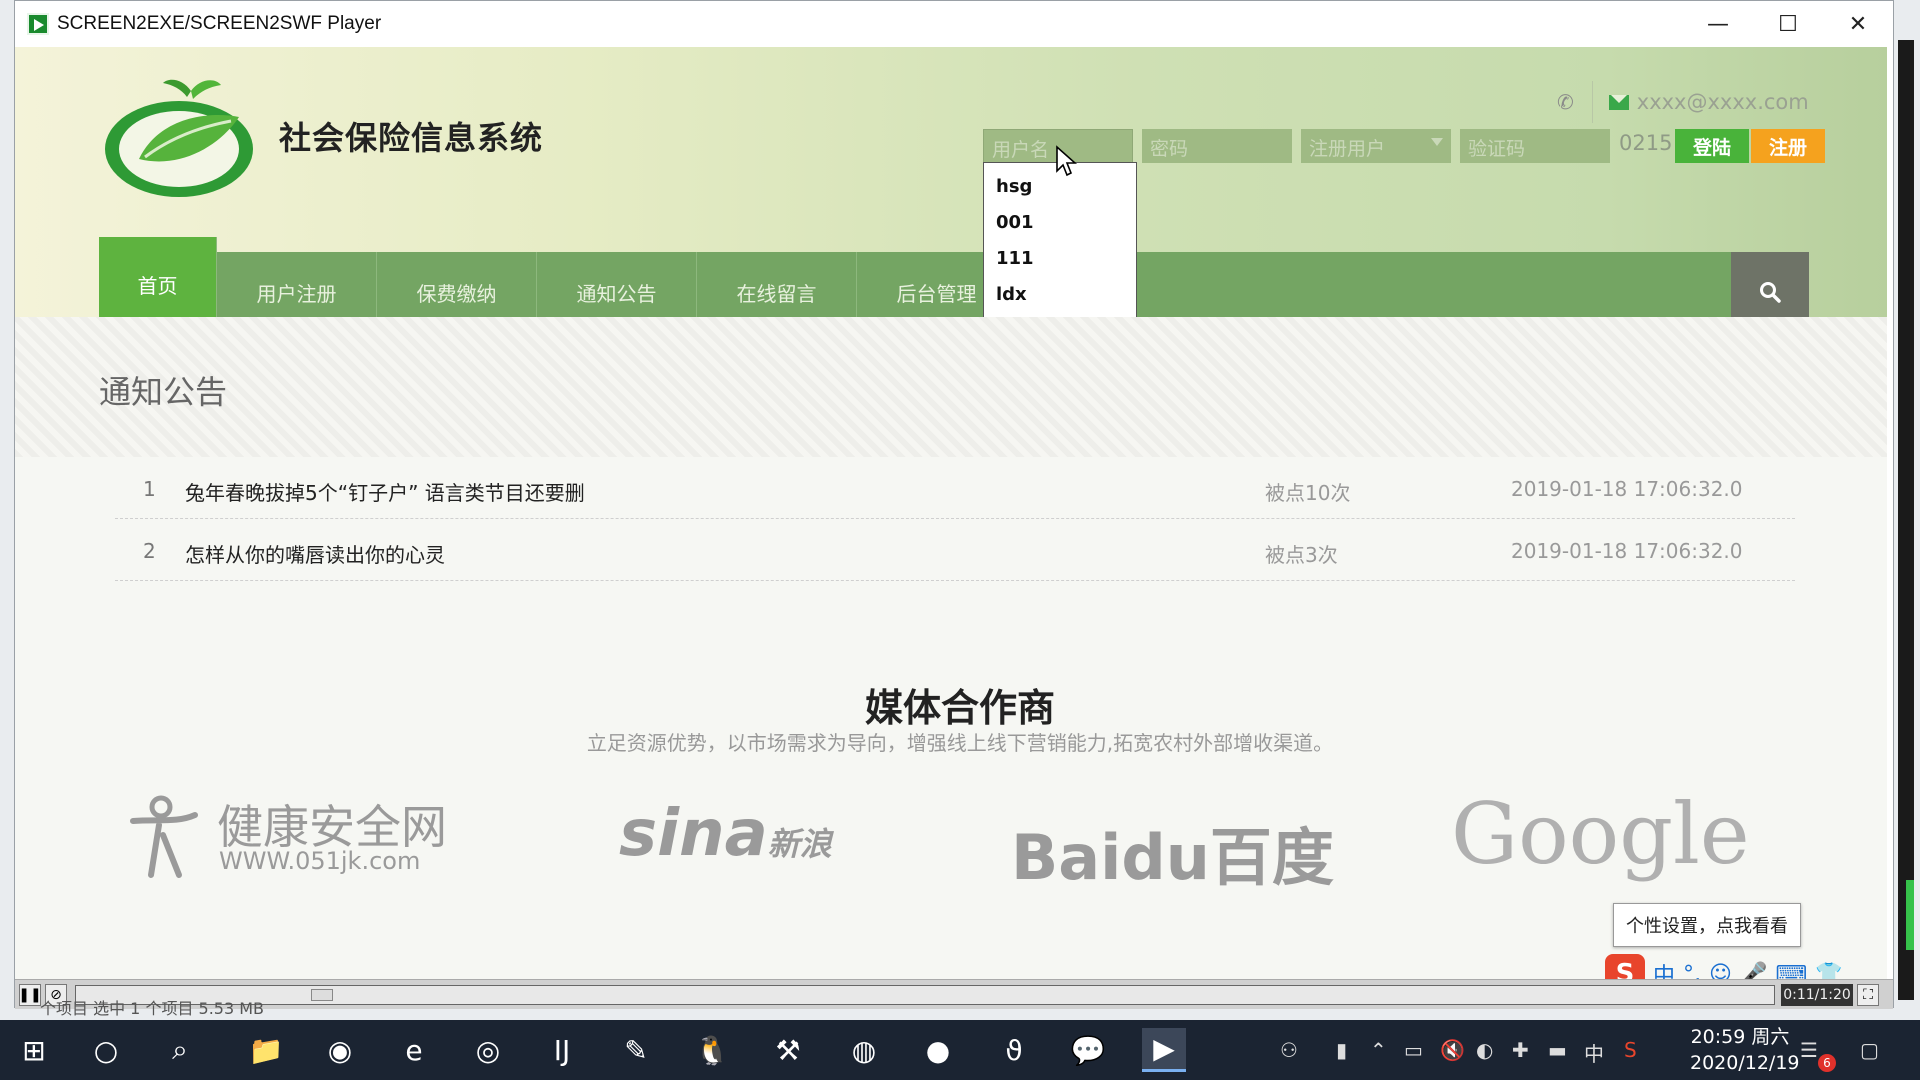 The width and height of the screenshot is (1920, 1080). I want to click on chrome-icon: ◉, so click(340, 1050).